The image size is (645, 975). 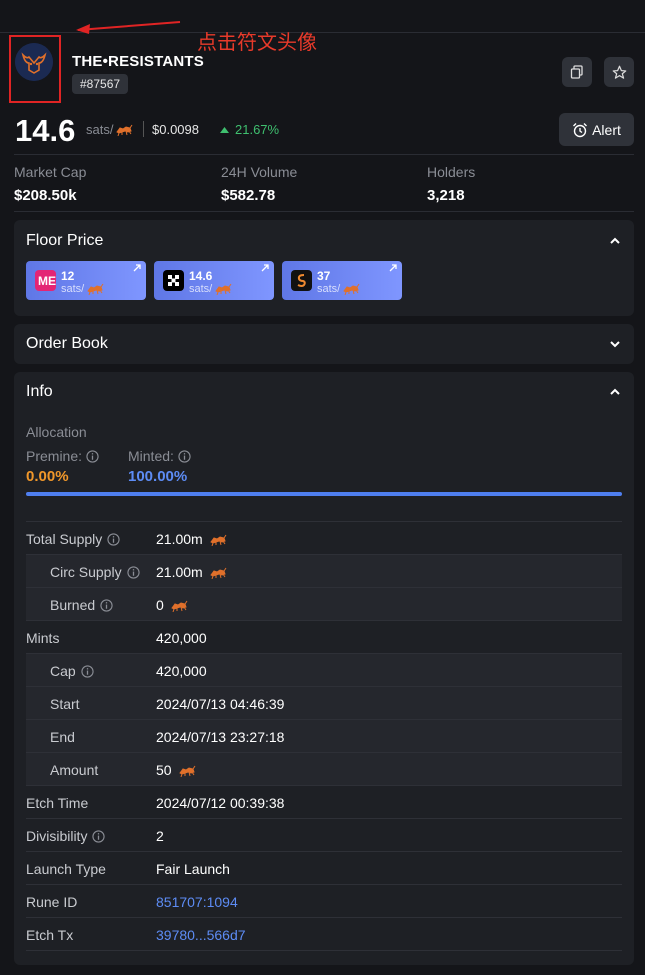 What do you see at coordinates (143, 129) in the screenshot?
I see `price-separator` at bounding box center [143, 129].